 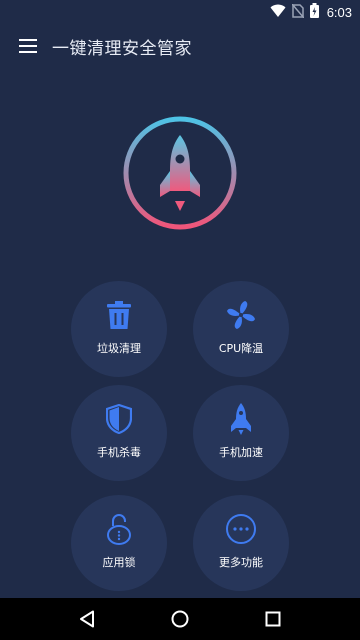 I want to click on recents-button, so click(x=273, y=619).